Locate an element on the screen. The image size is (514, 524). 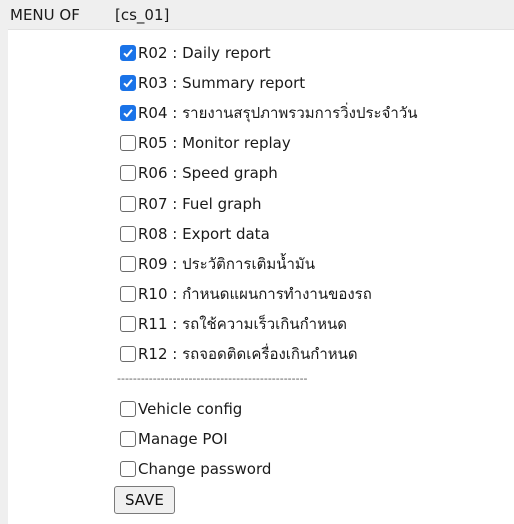
label-r03: R03 : Summary report is located at coordinates (222, 83).